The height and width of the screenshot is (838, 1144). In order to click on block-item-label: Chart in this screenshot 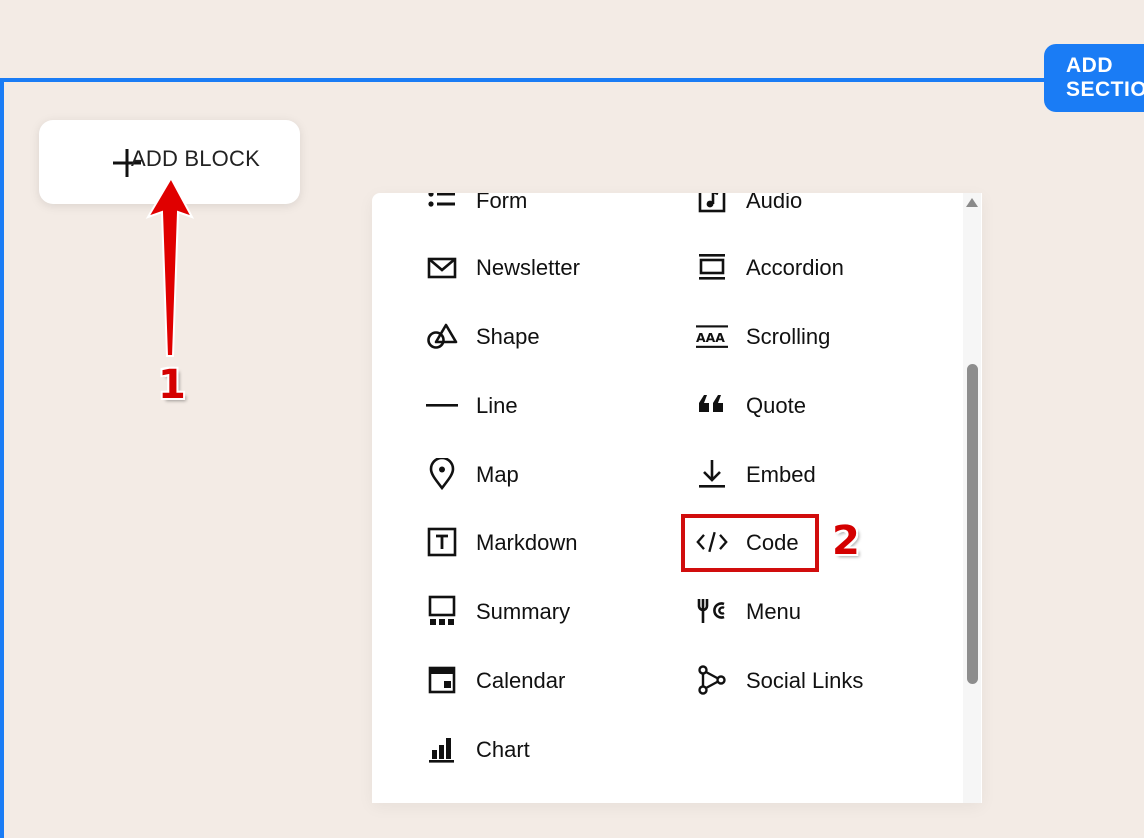, I will do `click(503, 749)`.